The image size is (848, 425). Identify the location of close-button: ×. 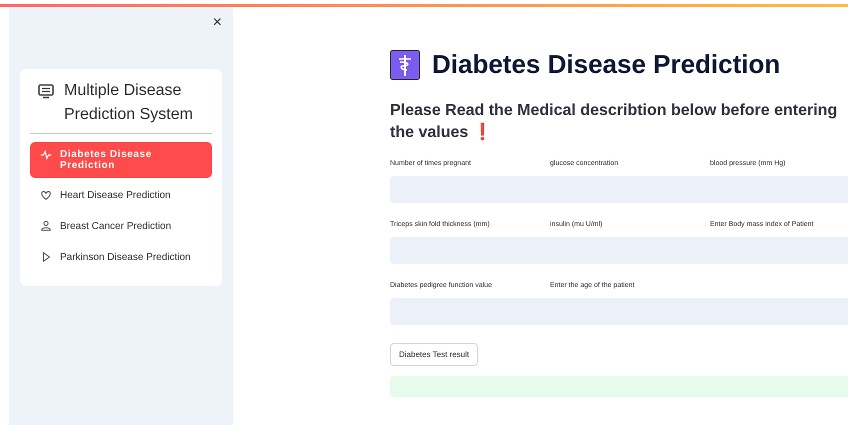
(217, 23).